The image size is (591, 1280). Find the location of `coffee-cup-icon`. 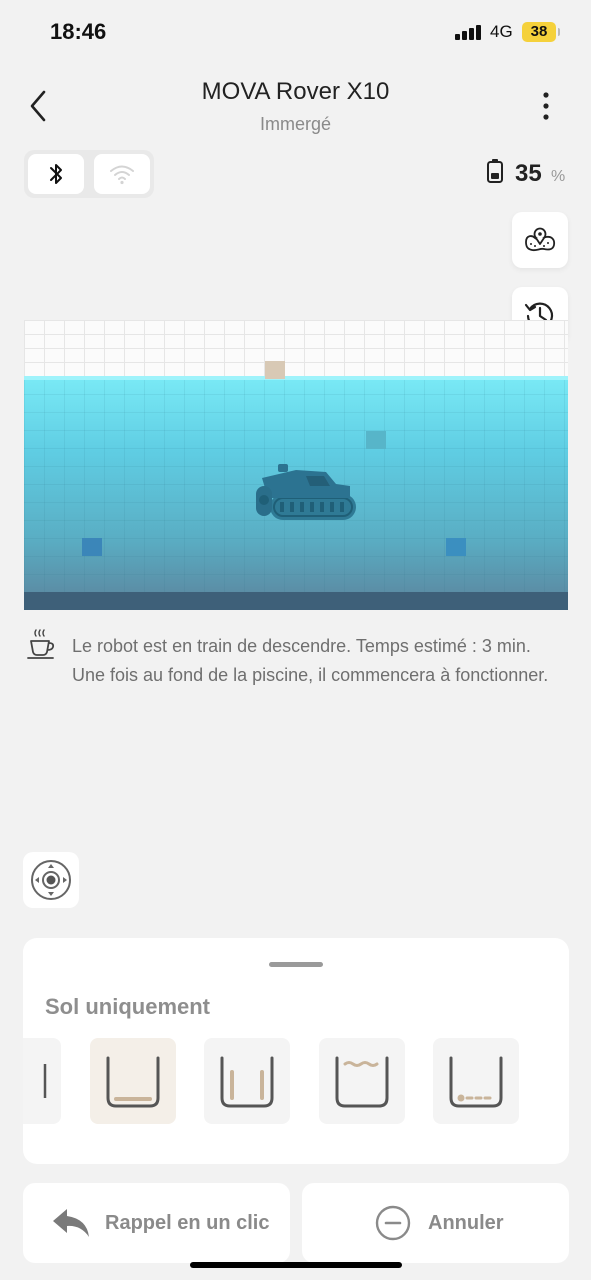

coffee-cup-icon is located at coordinates (41, 644).